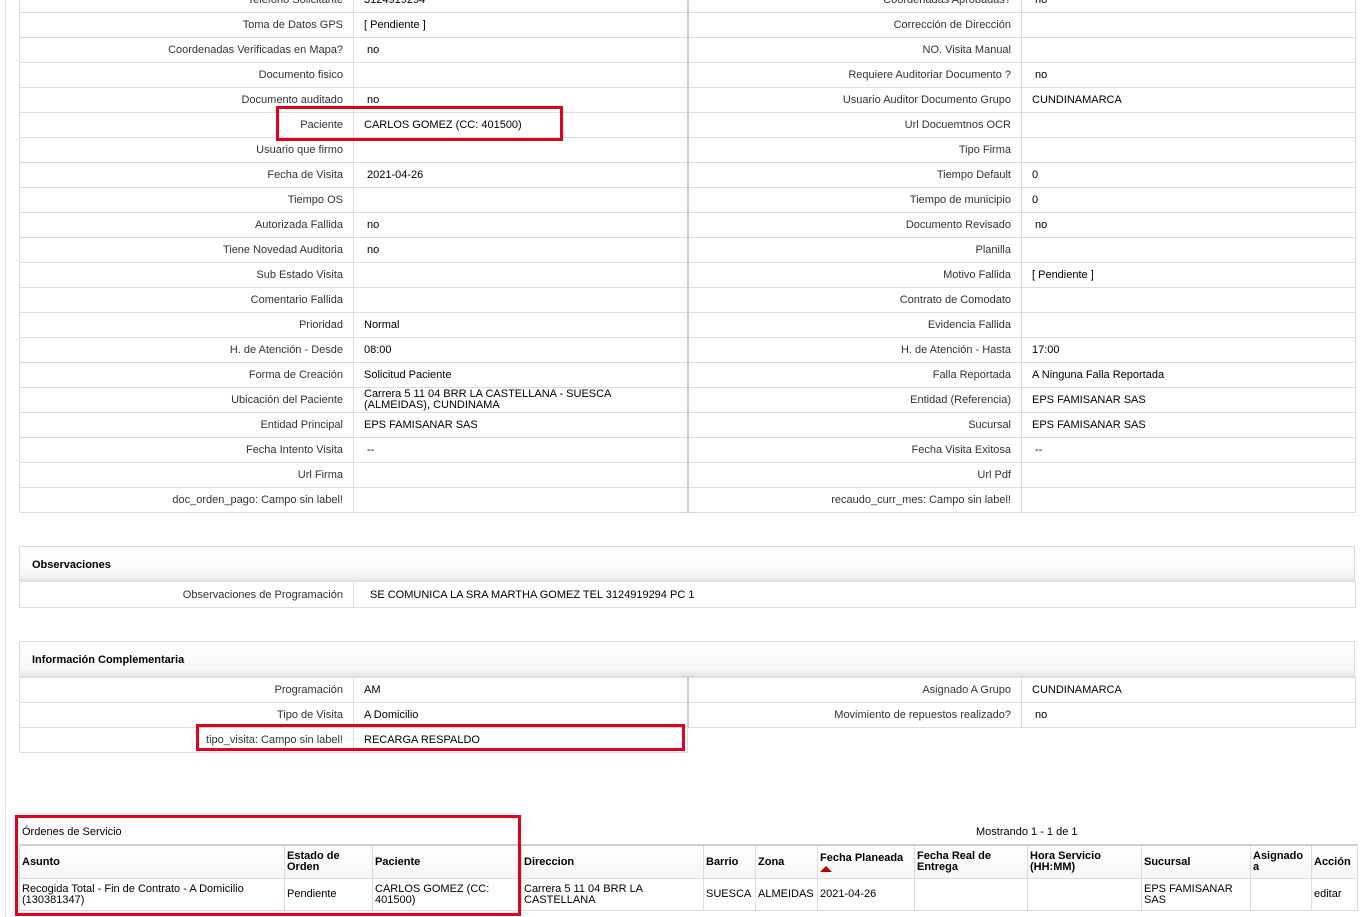 Image resolution: width=1367 pixels, height=917 pixels. What do you see at coordinates (971, 861) in the screenshot?
I see `col-fecha-real: Fecha Real de Entrega` at bounding box center [971, 861].